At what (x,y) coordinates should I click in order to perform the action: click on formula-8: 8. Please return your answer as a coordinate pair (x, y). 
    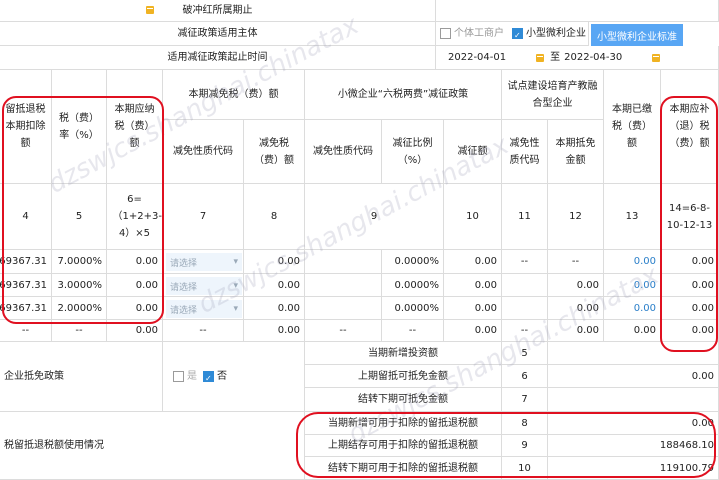
    Looking at the image, I should click on (274, 217).